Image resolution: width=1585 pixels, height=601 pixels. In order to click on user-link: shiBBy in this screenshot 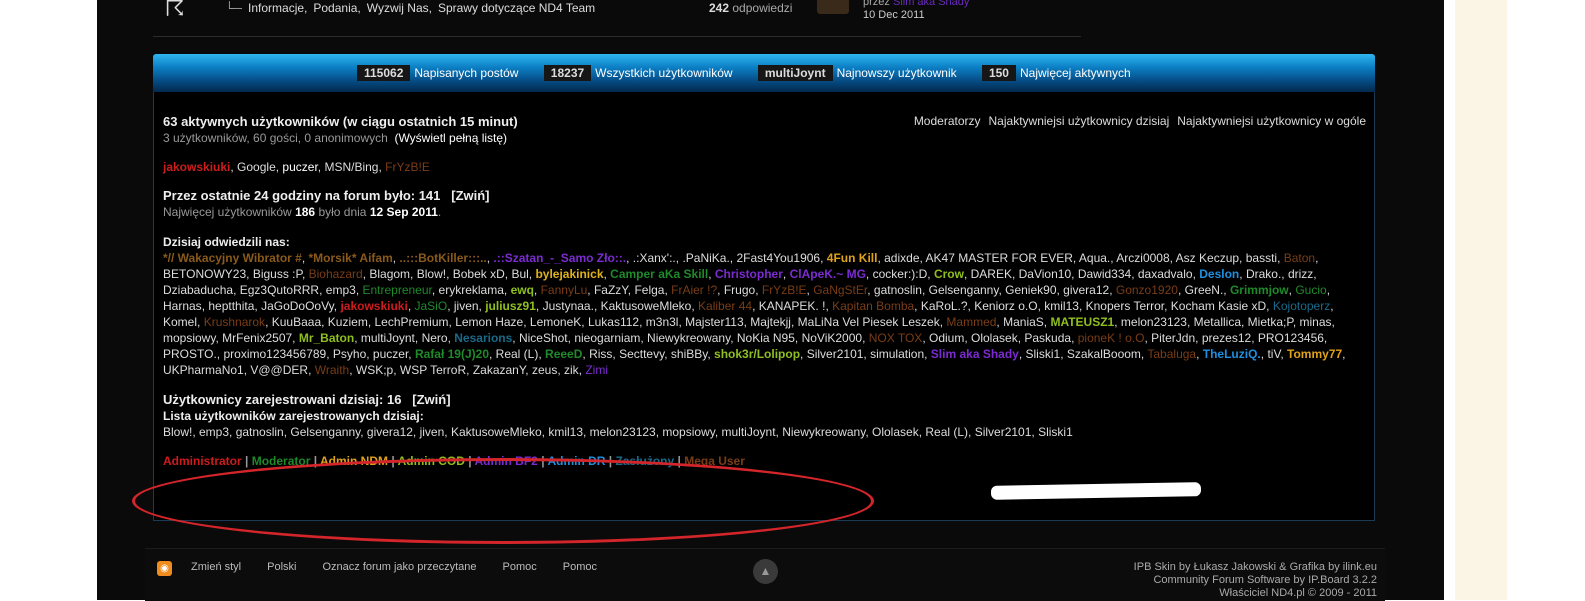, I will do `click(689, 354)`.